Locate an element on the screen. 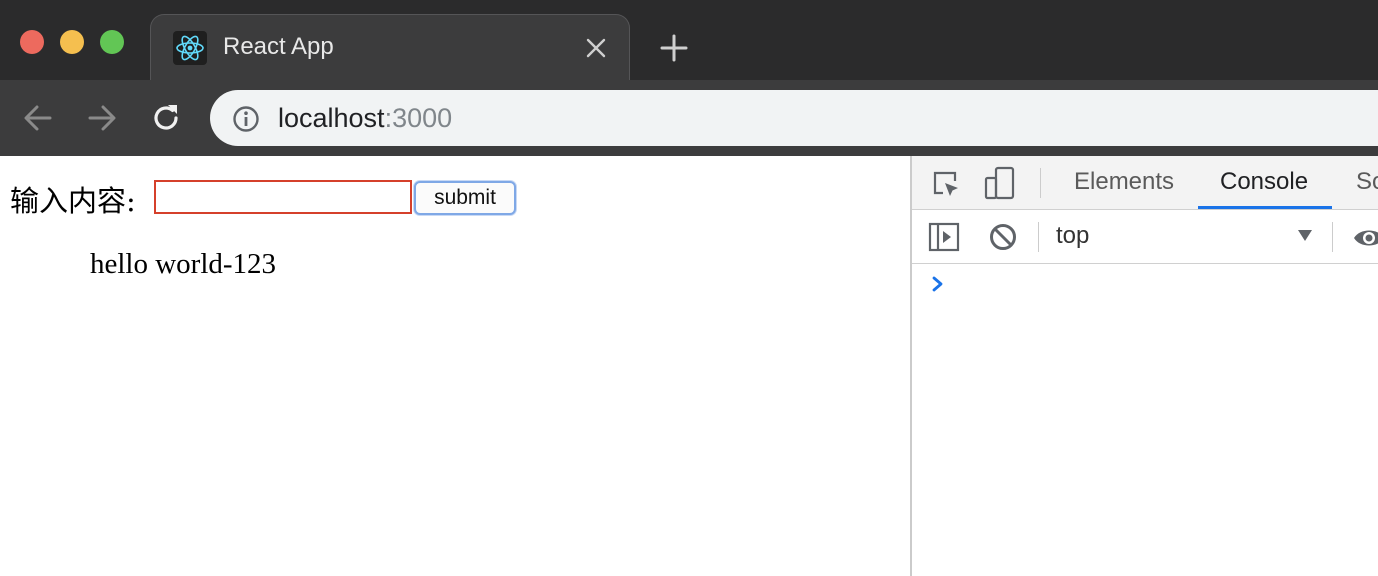 The image size is (1378, 576). tab-elements: Elements is located at coordinates (1124, 182).